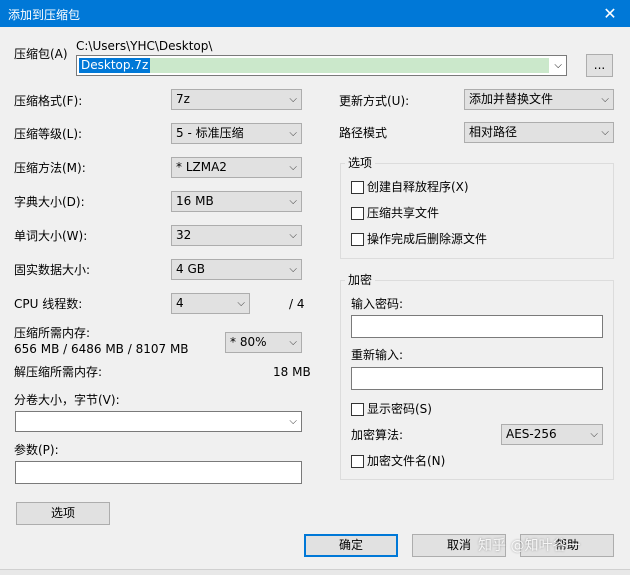 This screenshot has width=630, height=575. Describe the element at coordinates (363, 133) in the screenshot. I see `pathmode-label: 路径模式` at that location.